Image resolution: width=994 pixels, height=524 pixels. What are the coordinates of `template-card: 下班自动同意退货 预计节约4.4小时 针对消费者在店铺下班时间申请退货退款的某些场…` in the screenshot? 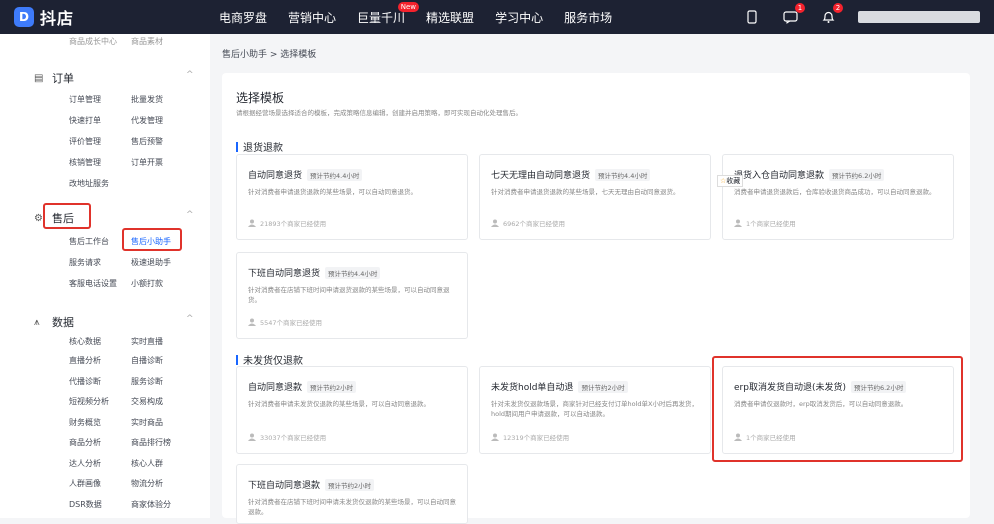 It's located at (352, 295).